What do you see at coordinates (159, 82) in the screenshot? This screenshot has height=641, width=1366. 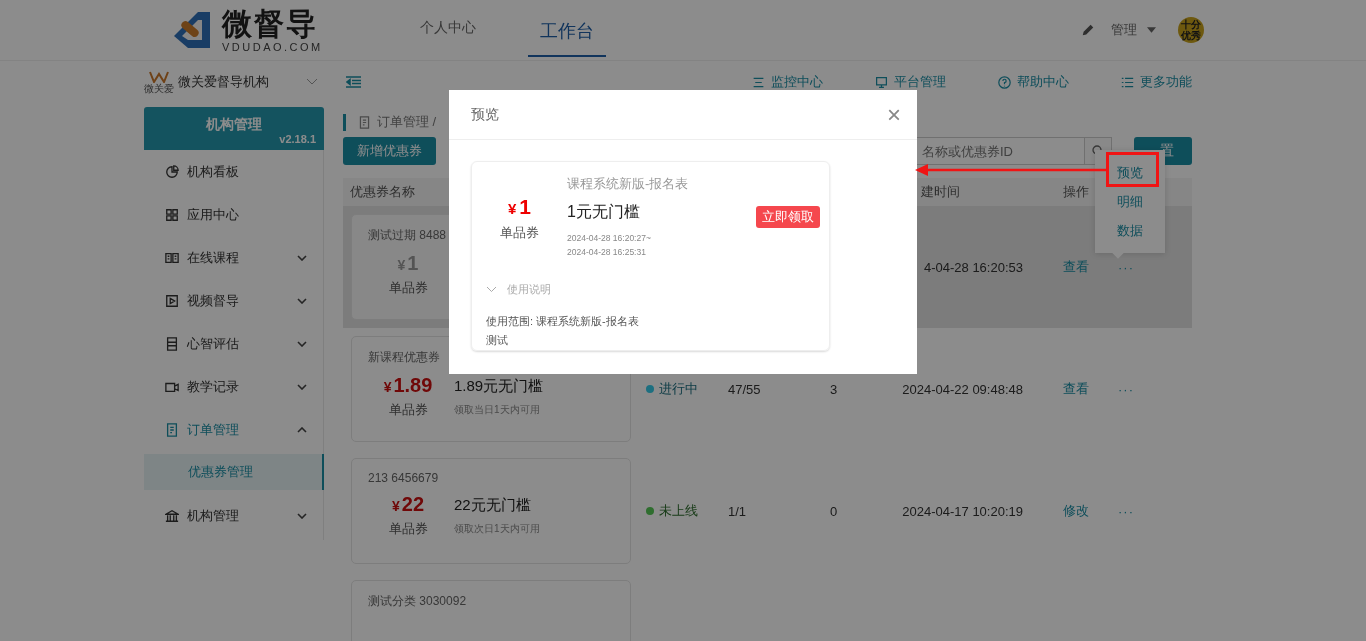 I see `org-logo: 微关爱` at bounding box center [159, 82].